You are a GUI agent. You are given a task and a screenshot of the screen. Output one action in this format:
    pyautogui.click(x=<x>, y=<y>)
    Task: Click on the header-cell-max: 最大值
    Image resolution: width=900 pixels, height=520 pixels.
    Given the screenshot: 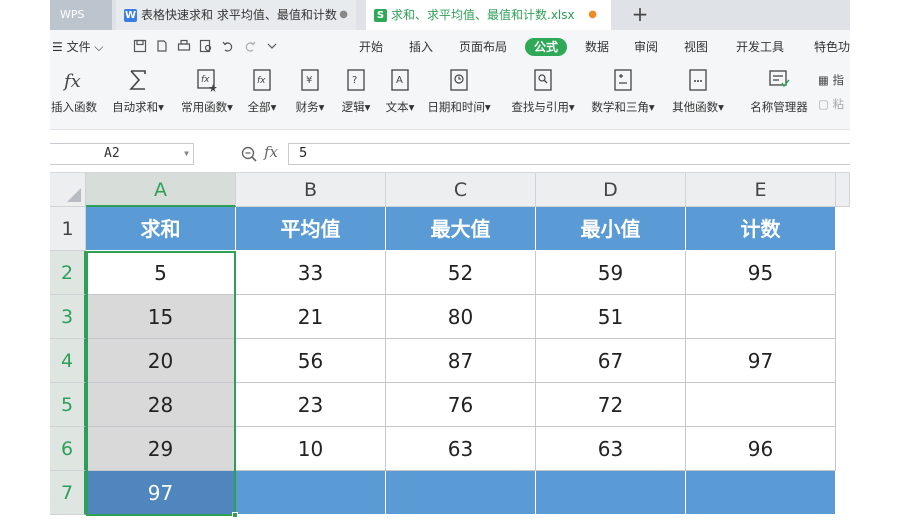 What is the action you would take?
    pyautogui.click(x=461, y=229)
    